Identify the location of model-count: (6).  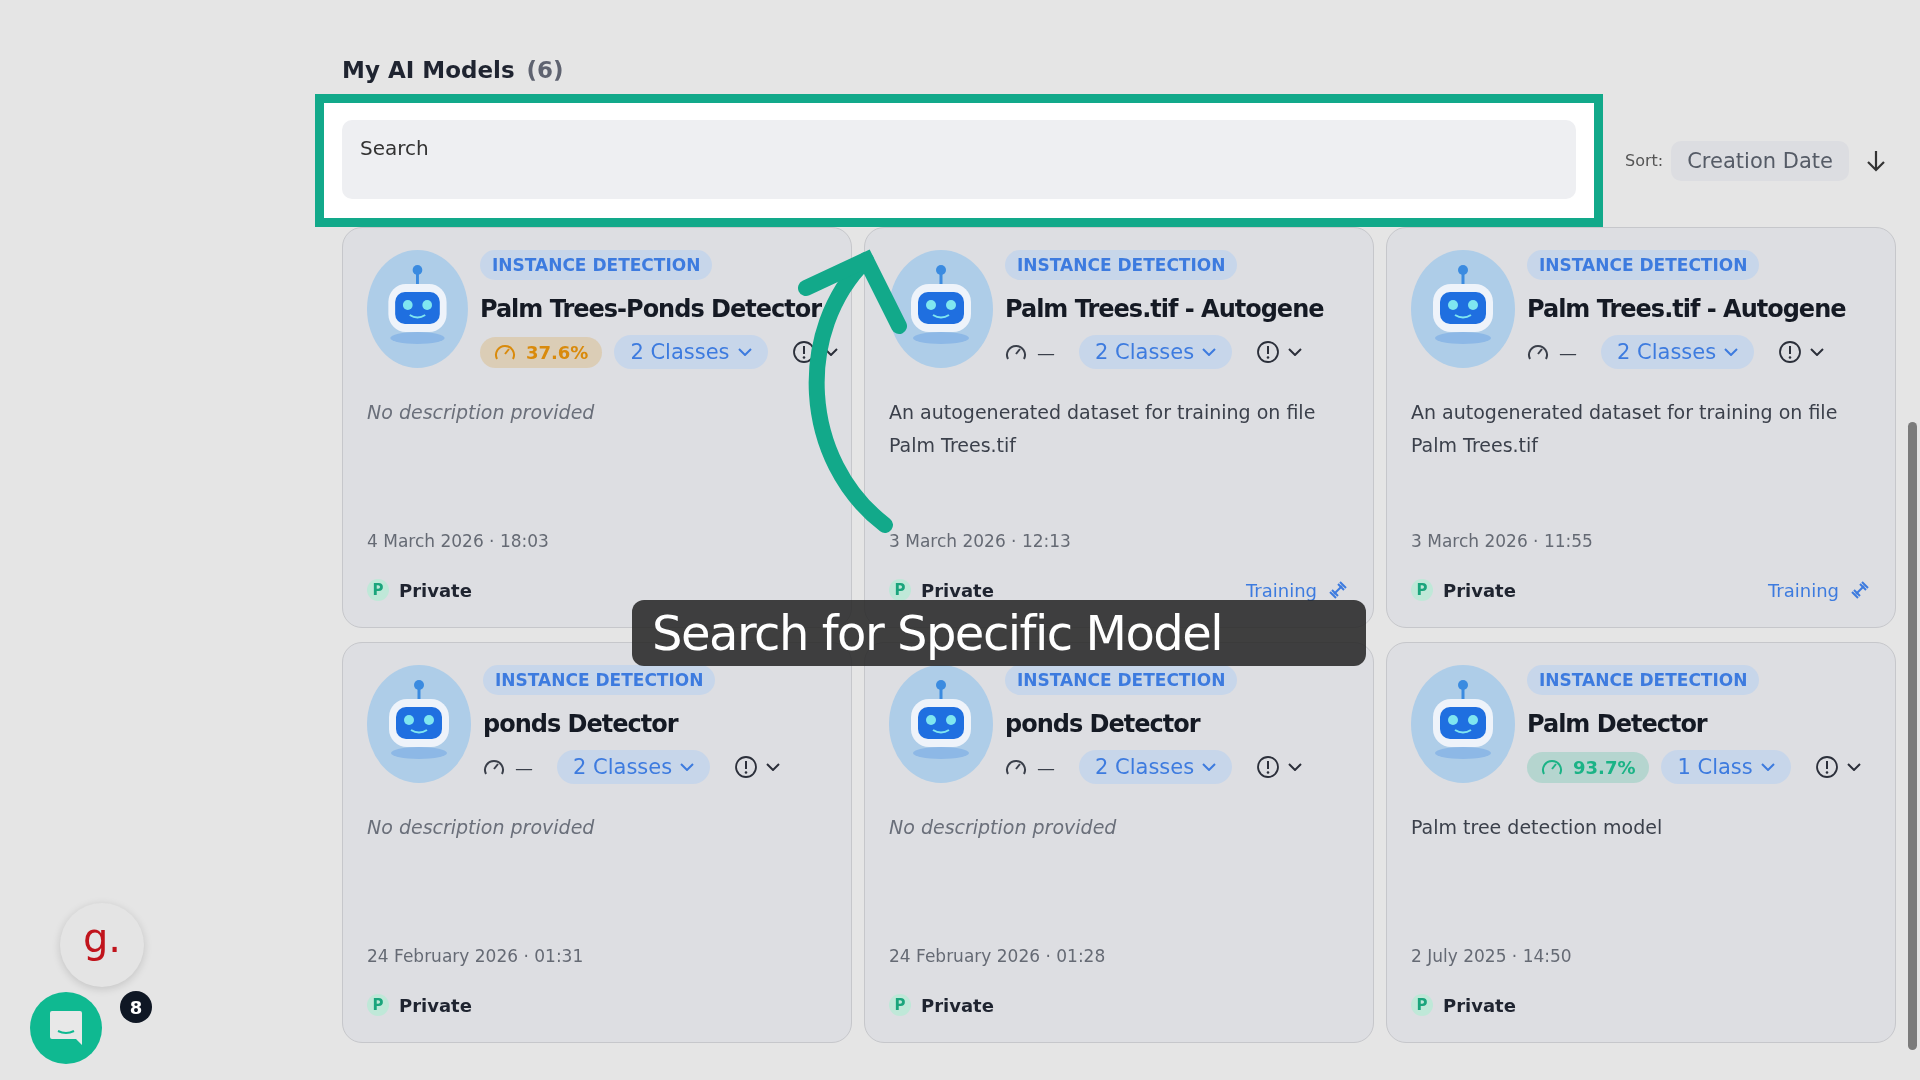
(545, 70).